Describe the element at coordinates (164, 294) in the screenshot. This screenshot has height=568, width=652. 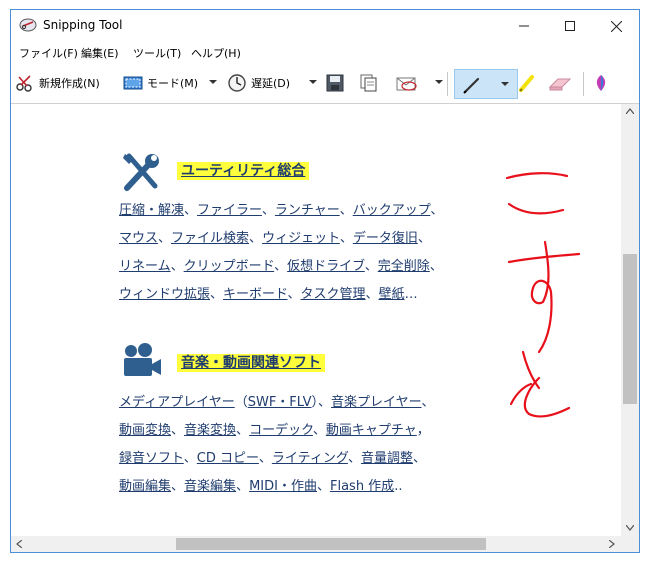
I see `category-link: ウィンドウ拡張` at that location.